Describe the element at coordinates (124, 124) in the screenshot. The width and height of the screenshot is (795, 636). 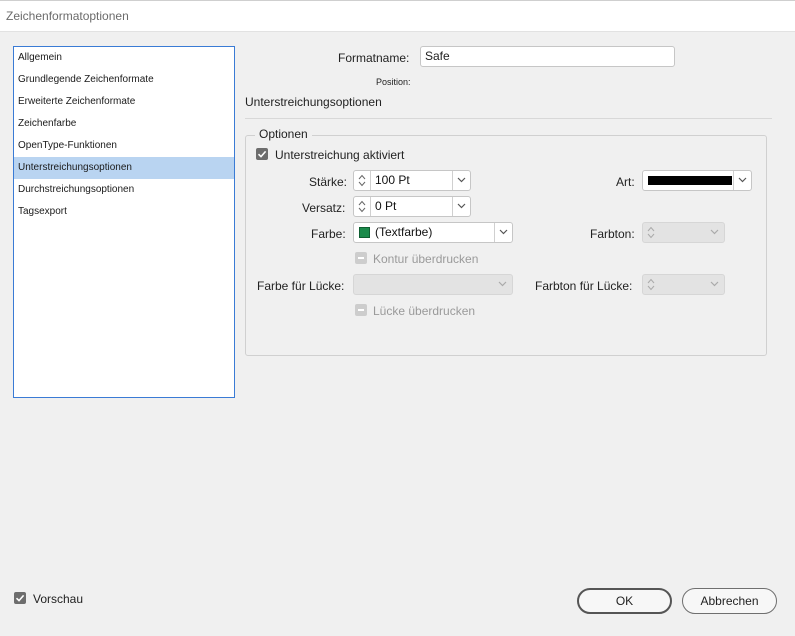
I see `nav-item-zeichenfarbe: Zeichenfarbe` at that location.